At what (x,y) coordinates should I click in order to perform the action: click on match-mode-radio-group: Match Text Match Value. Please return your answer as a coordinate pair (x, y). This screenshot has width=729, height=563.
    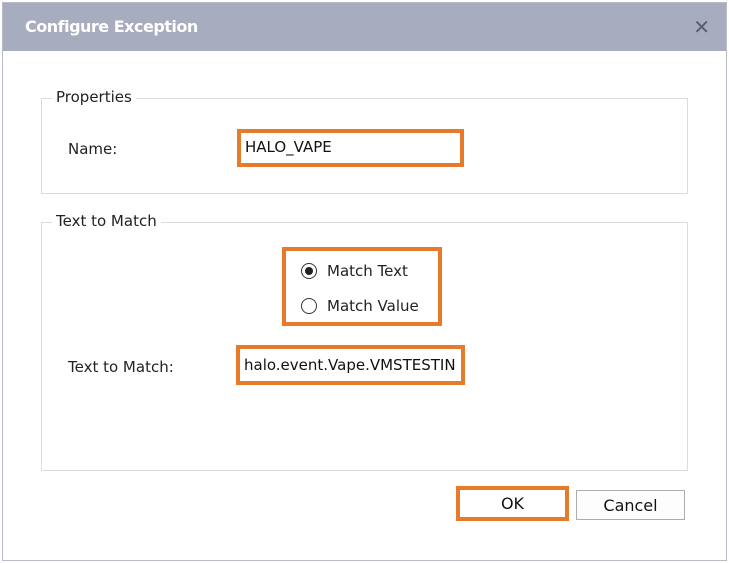
    Looking at the image, I should click on (362, 286).